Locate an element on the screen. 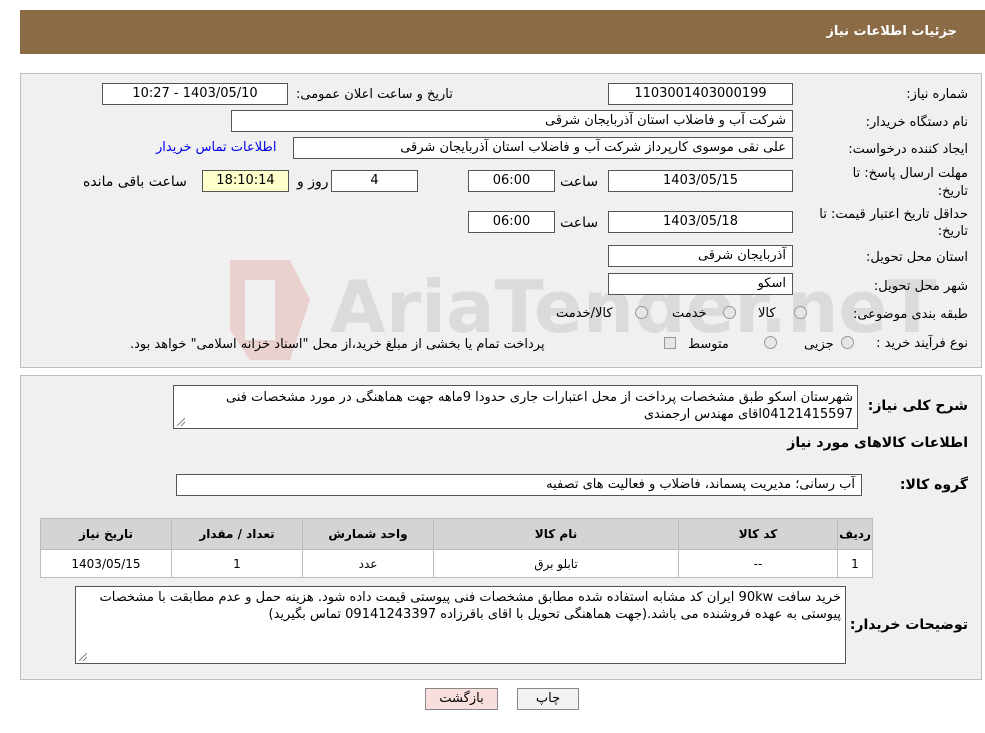 This screenshot has width=985, height=733. category-radio-service is located at coordinates (729, 312).